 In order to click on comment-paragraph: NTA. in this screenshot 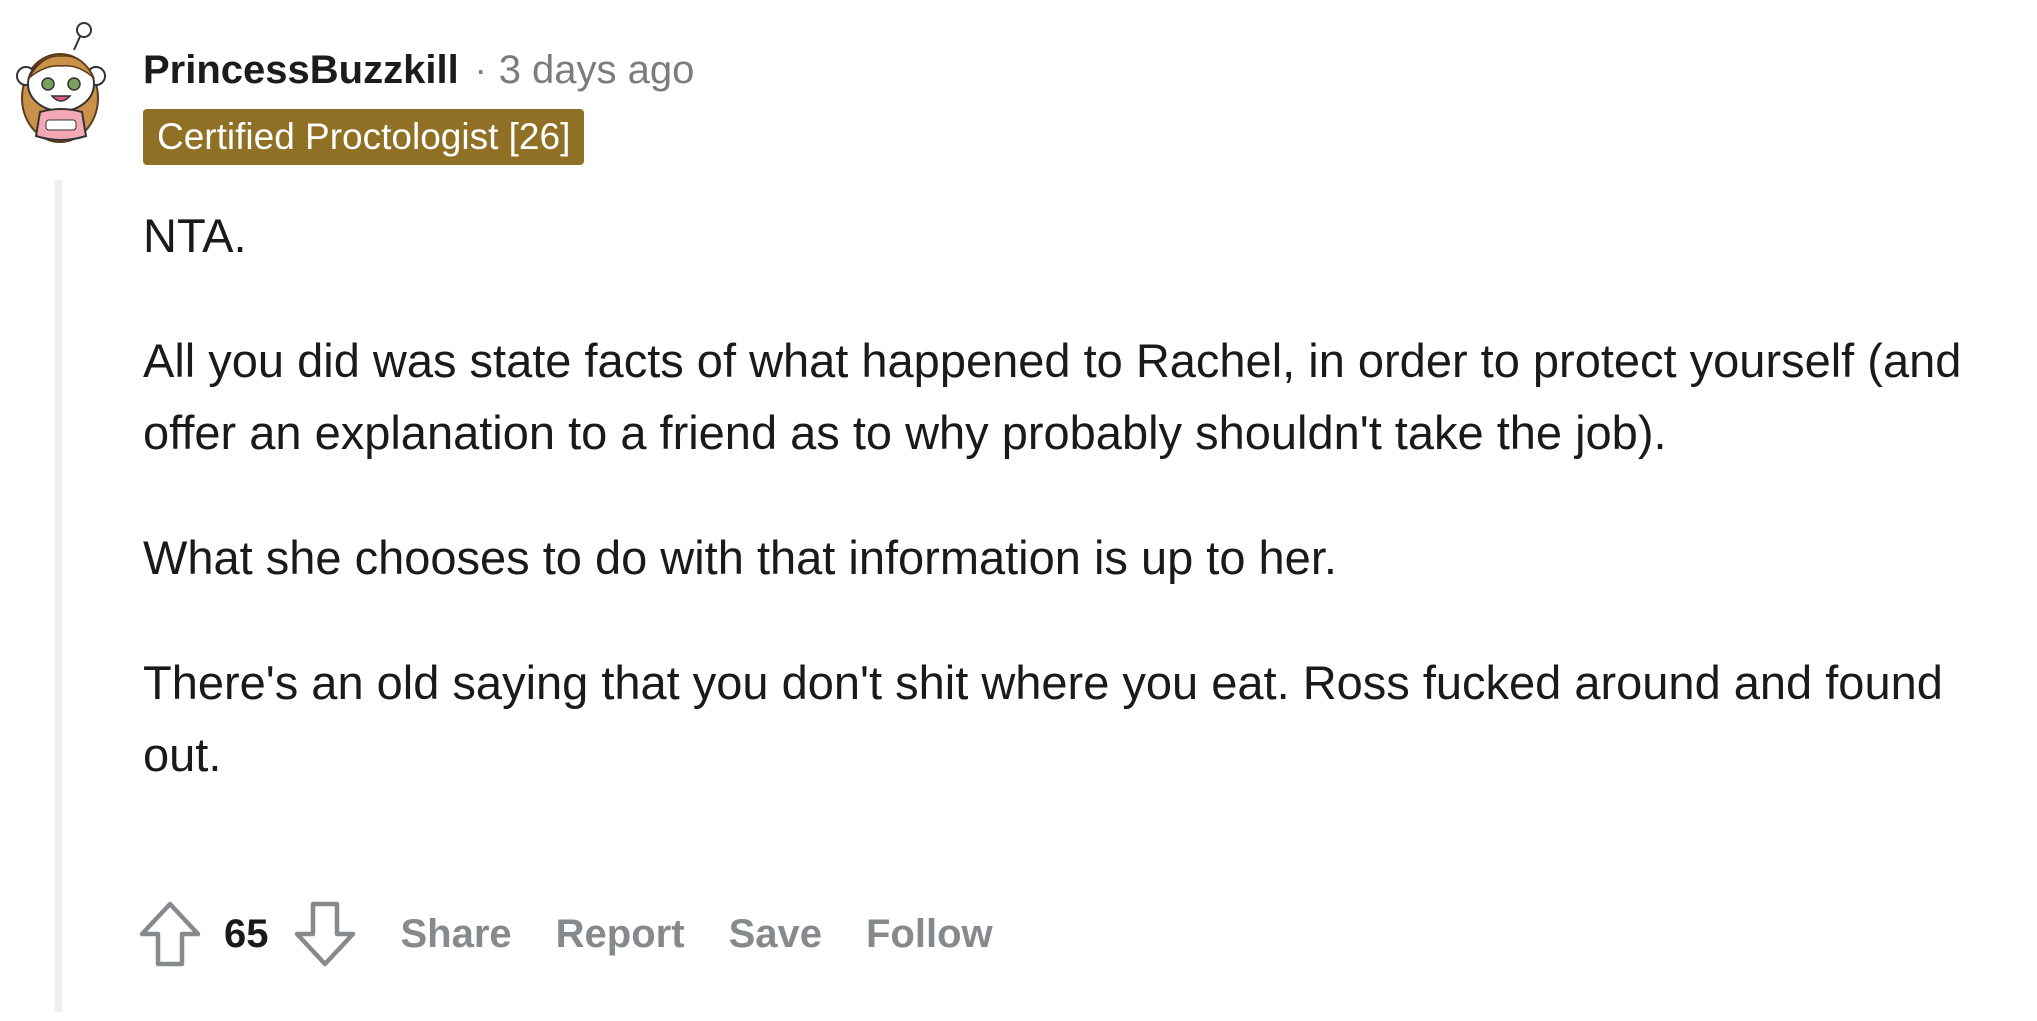, I will do `click(195, 235)`.